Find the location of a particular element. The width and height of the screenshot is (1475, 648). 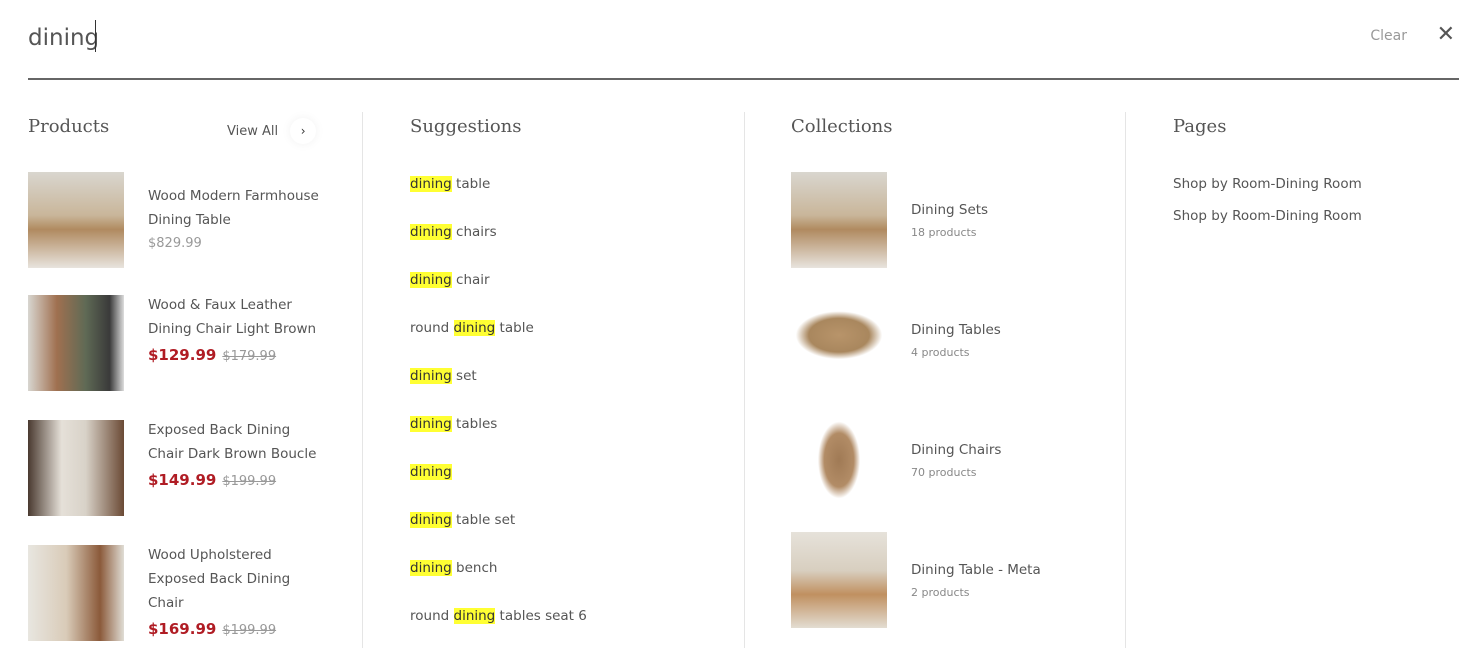

suggestion-item: dining bench is located at coordinates (453, 568).